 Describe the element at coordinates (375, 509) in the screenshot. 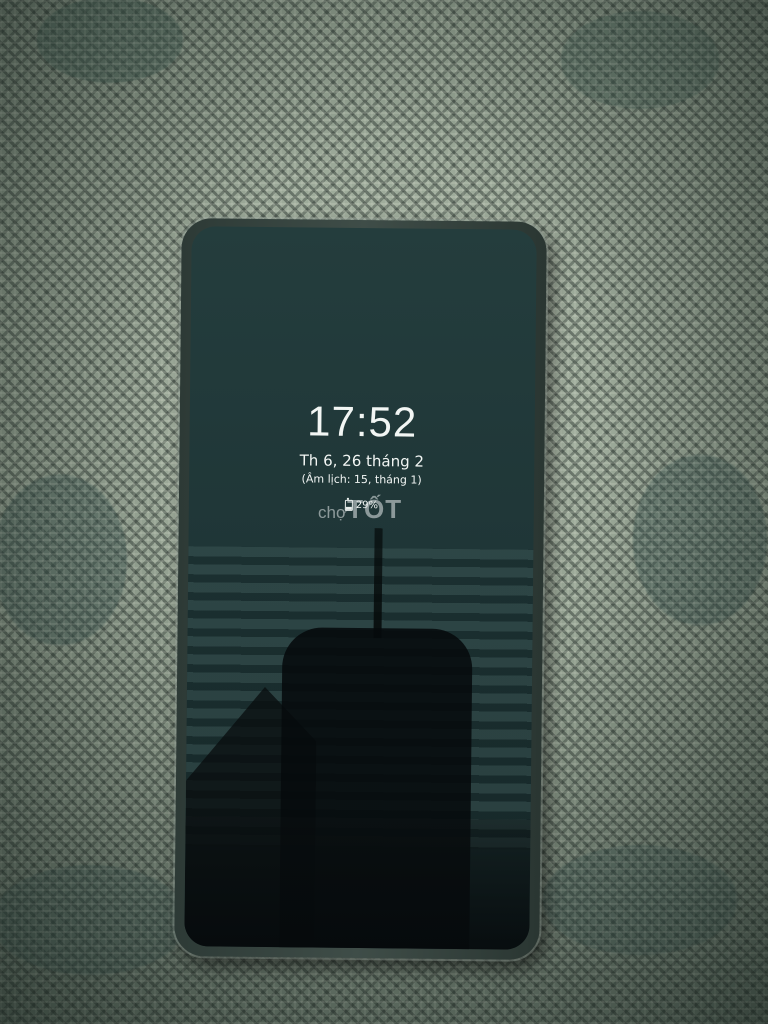

I see `watermark-big-text: TỐT` at that location.